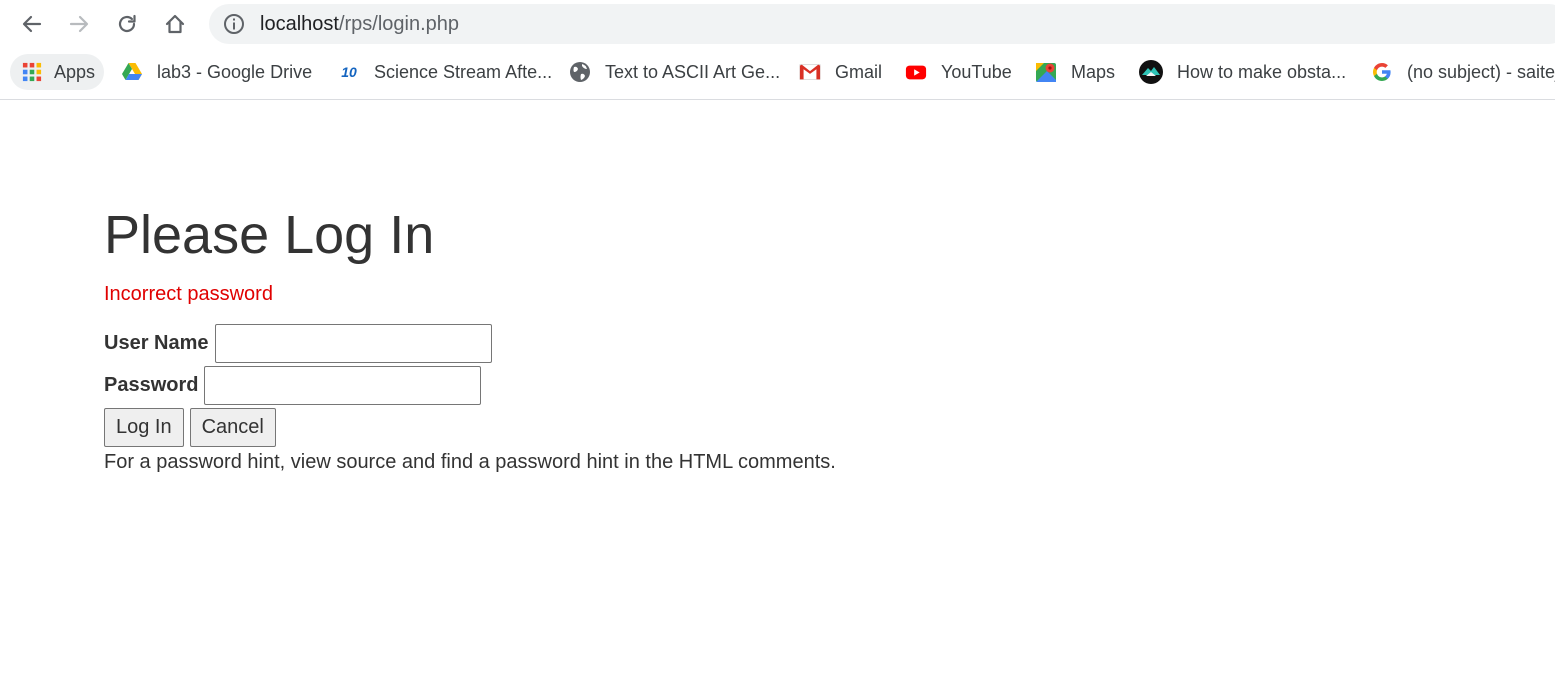 This screenshot has height=687, width=1555. What do you see at coordinates (269, 235) in the screenshot?
I see `page-title: Please Log In` at bounding box center [269, 235].